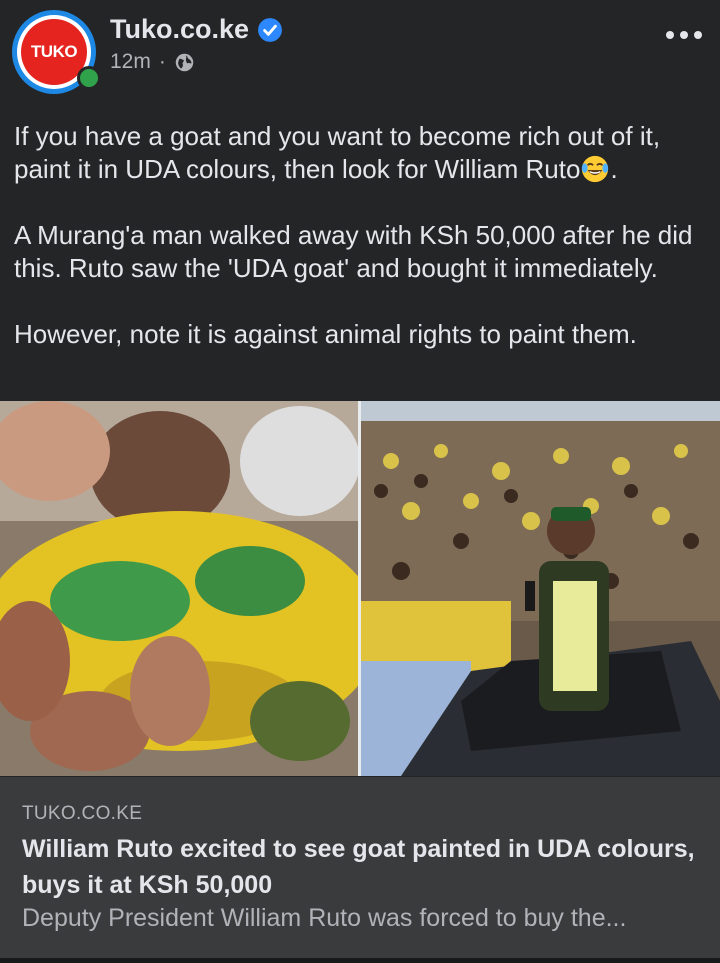 Image resolution: width=720 pixels, height=963 pixels. Describe the element at coordinates (360, 960) in the screenshot. I see `post-divider` at that location.